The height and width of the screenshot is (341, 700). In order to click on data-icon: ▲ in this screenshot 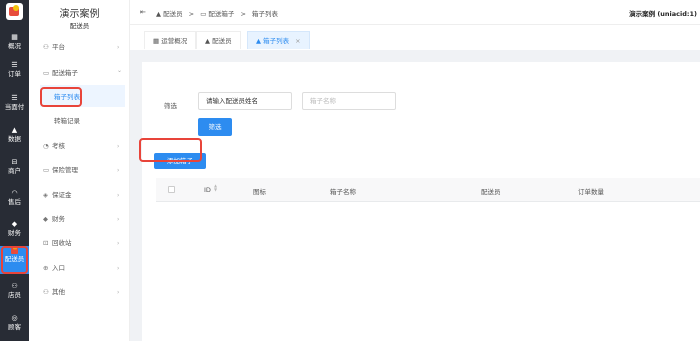, I will do `click(14, 130)`.